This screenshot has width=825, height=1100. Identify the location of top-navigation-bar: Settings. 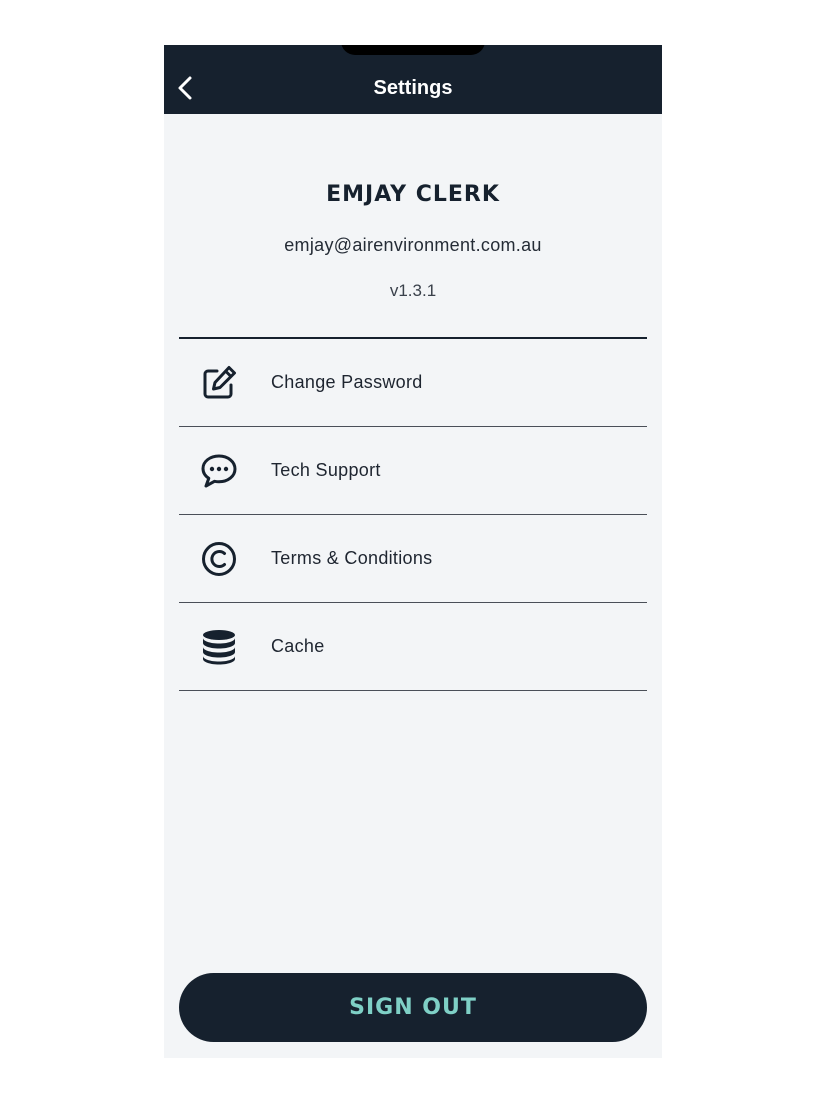
(413, 79).